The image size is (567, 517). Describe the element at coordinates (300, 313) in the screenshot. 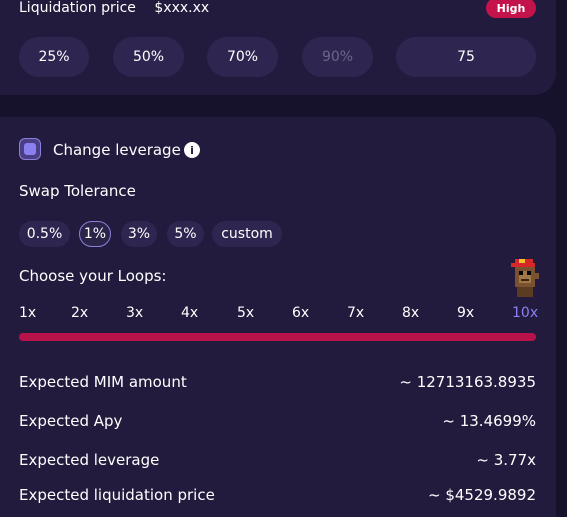

I see `loop-tick-6x: 6x` at that location.